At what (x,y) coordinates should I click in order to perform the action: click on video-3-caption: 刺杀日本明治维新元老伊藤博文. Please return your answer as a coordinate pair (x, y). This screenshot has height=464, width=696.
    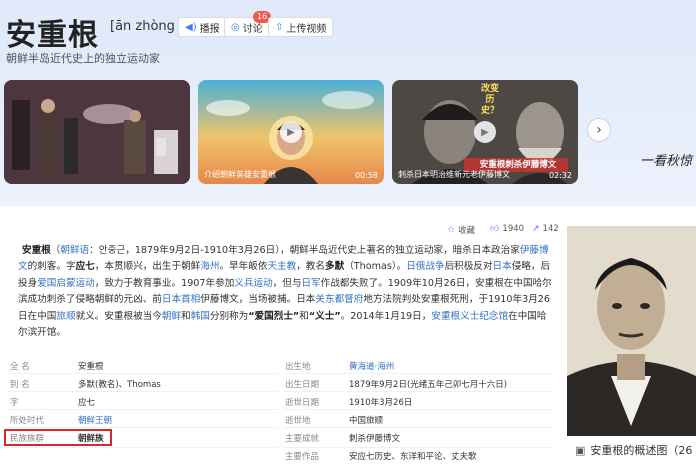
    Looking at the image, I should click on (454, 174).